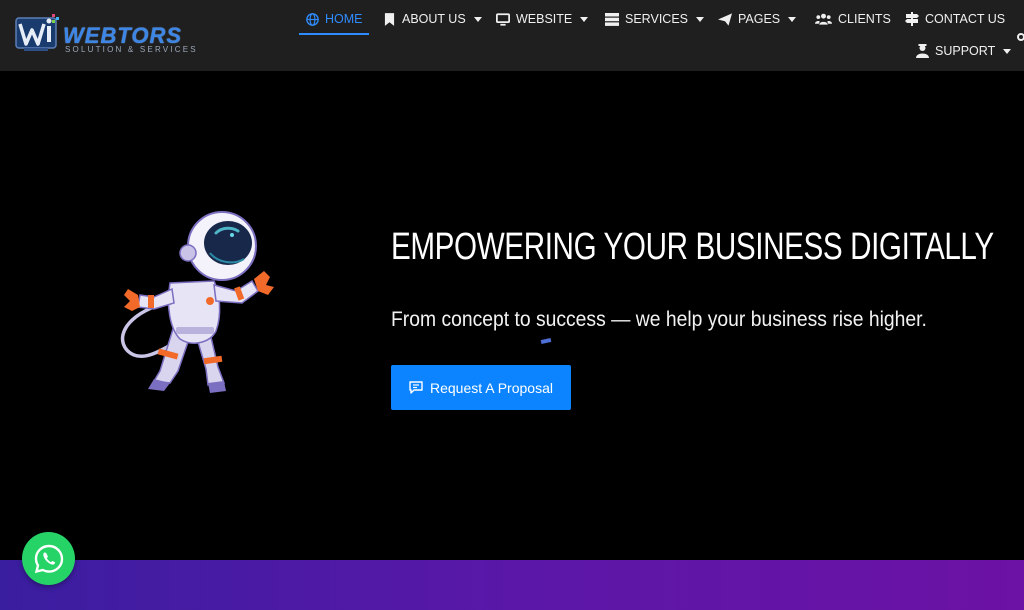 This screenshot has height=610, width=1024. Describe the element at coordinates (864, 19) in the screenshot. I see `nav-clients-label: CLIENTS` at that location.